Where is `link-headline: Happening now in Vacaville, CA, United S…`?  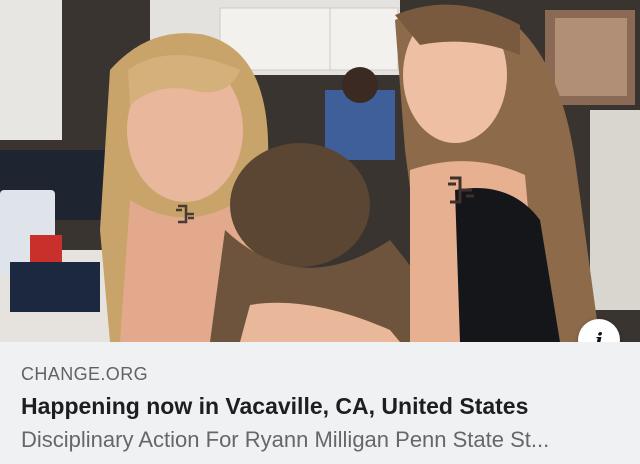
link-headline: Happening now in Vacaville, CA, United S… is located at coordinates (320, 406).